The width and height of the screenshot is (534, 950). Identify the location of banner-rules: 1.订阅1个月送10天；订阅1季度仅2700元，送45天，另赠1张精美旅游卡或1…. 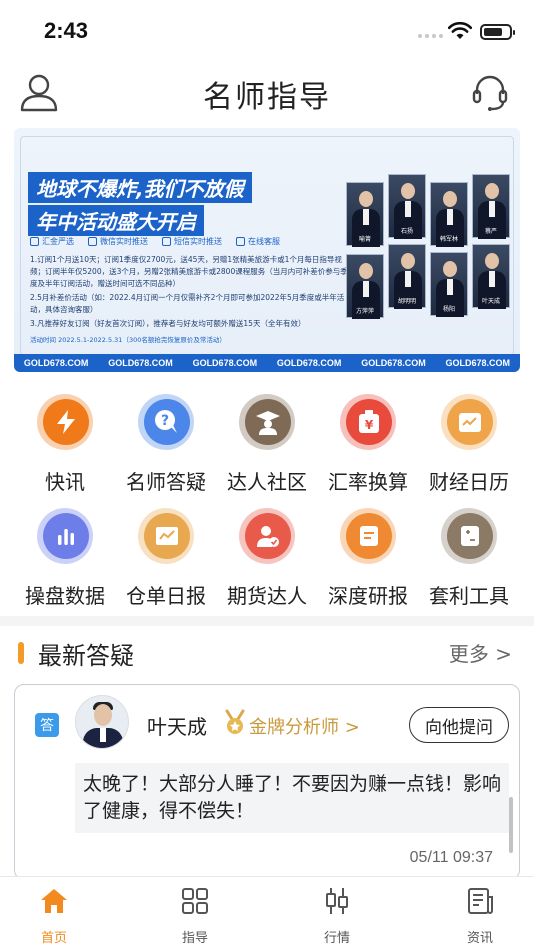
(191, 293).